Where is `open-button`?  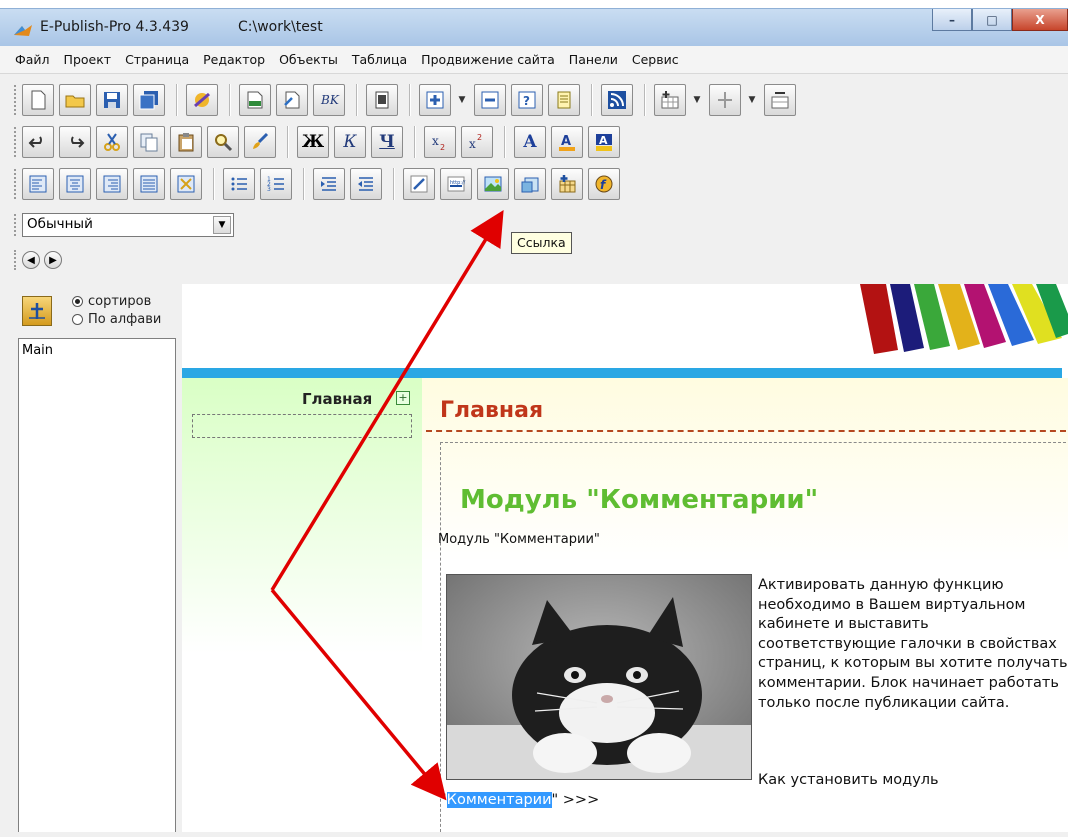 open-button is located at coordinates (75, 100).